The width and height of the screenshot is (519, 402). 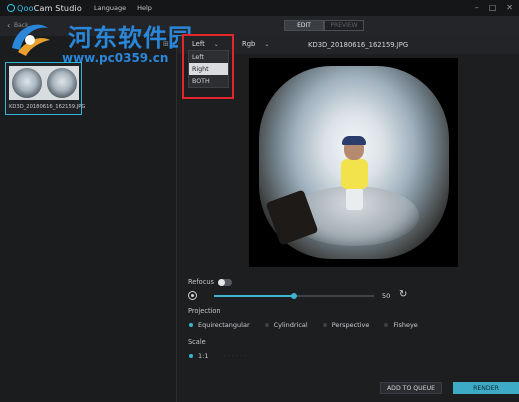 What do you see at coordinates (11, 8) in the screenshot?
I see `qoocam-logo-icon` at bounding box center [11, 8].